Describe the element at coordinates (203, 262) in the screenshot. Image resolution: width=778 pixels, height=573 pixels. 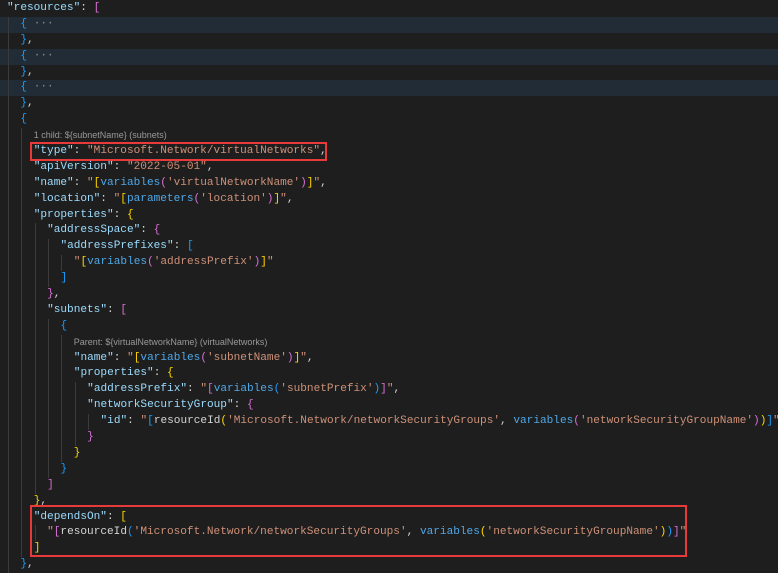
I see `code-token: 'addressPrefix'` at that location.